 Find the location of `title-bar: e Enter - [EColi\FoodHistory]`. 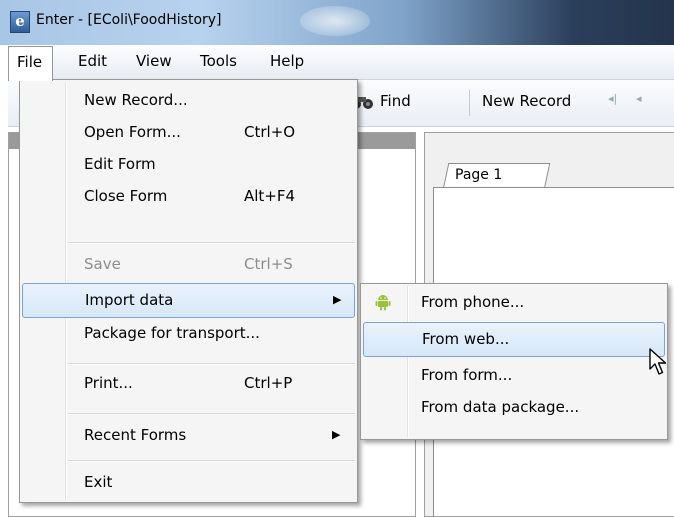

title-bar: e Enter - [EColi\FoodHistory] is located at coordinates (337, 22).